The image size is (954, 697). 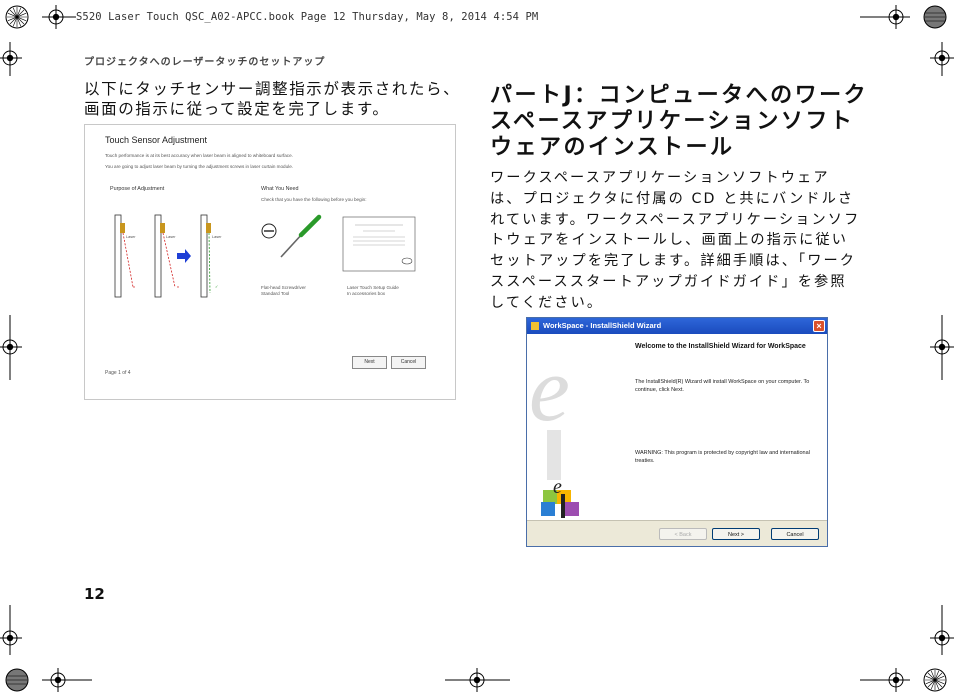 What do you see at coordinates (819, 326) in the screenshot?
I see `close-icon: ×` at bounding box center [819, 326].